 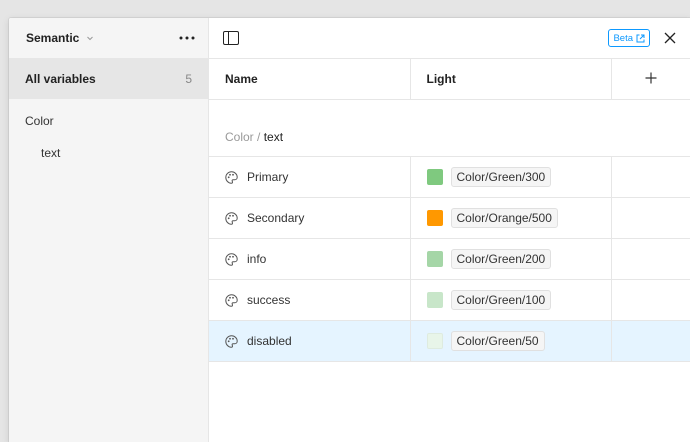 What do you see at coordinates (257, 259) in the screenshot?
I see `variable-name-label: info` at bounding box center [257, 259].